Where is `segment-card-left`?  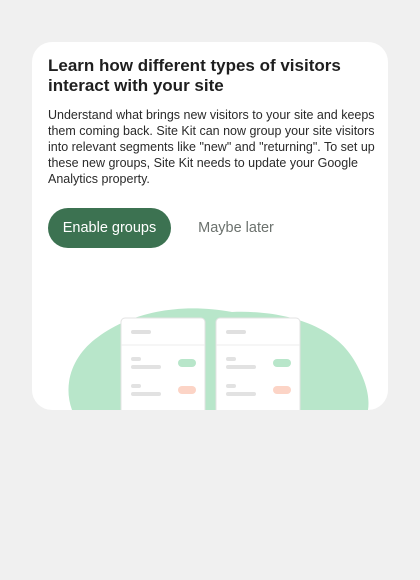 segment-card-left is located at coordinates (163, 363).